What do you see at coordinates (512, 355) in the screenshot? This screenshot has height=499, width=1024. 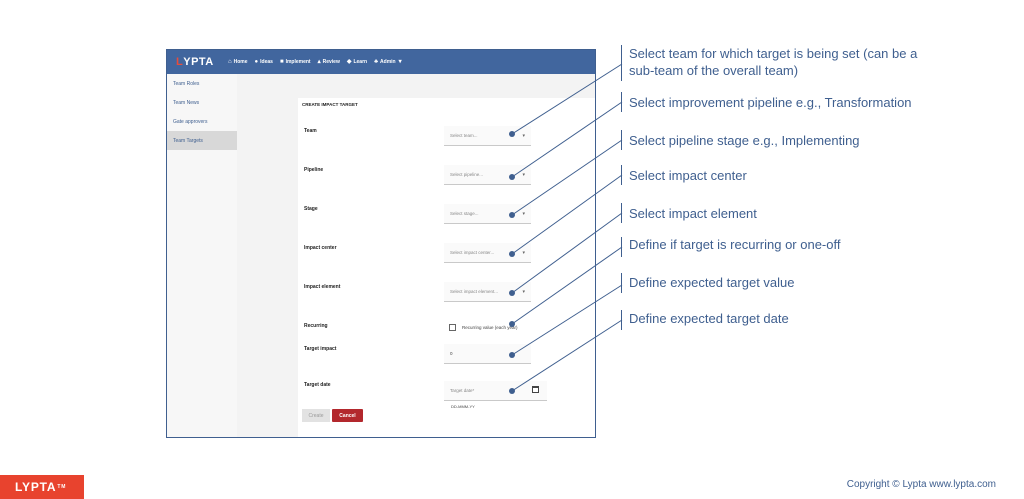 I see `leader-dot-target-impact` at bounding box center [512, 355].